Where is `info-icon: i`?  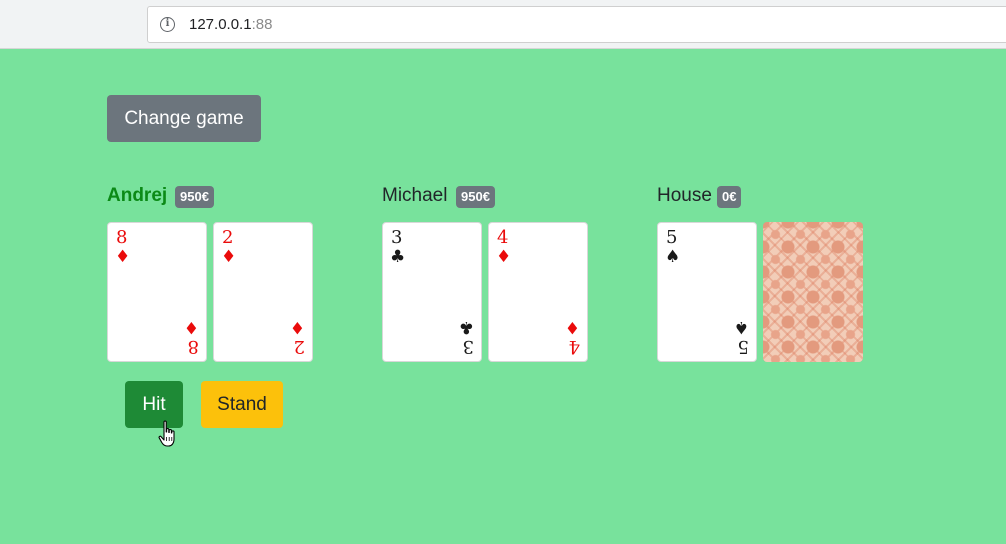
info-icon: i is located at coordinates (167, 24).